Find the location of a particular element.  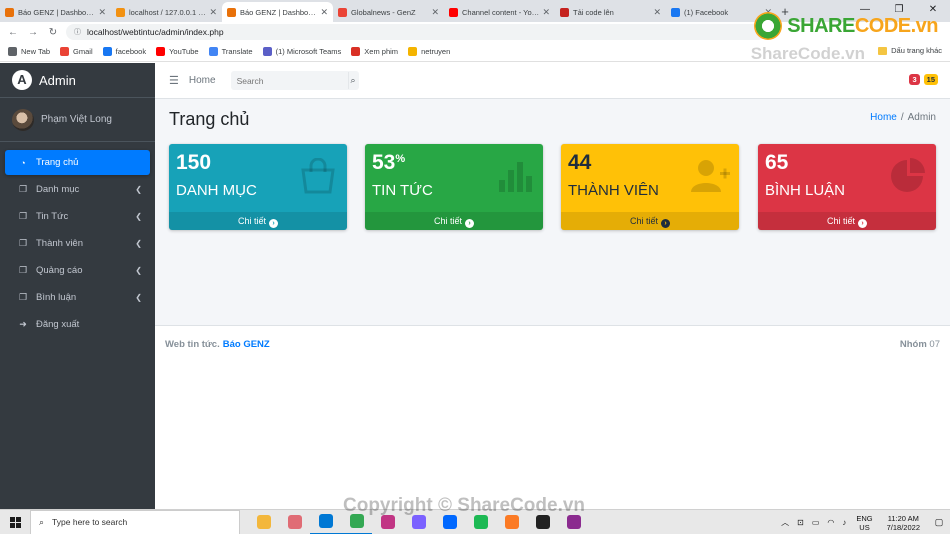

main-footer: Web tin tức. Báo GENZ Nhóm 07 is located at coordinates (552, 343).